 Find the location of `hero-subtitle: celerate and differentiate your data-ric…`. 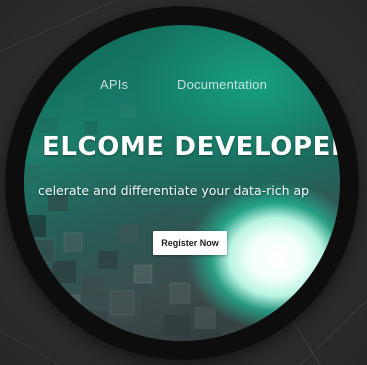

hero-subtitle: celerate and differentiate your data-ric… is located at coordinates (174, 190).